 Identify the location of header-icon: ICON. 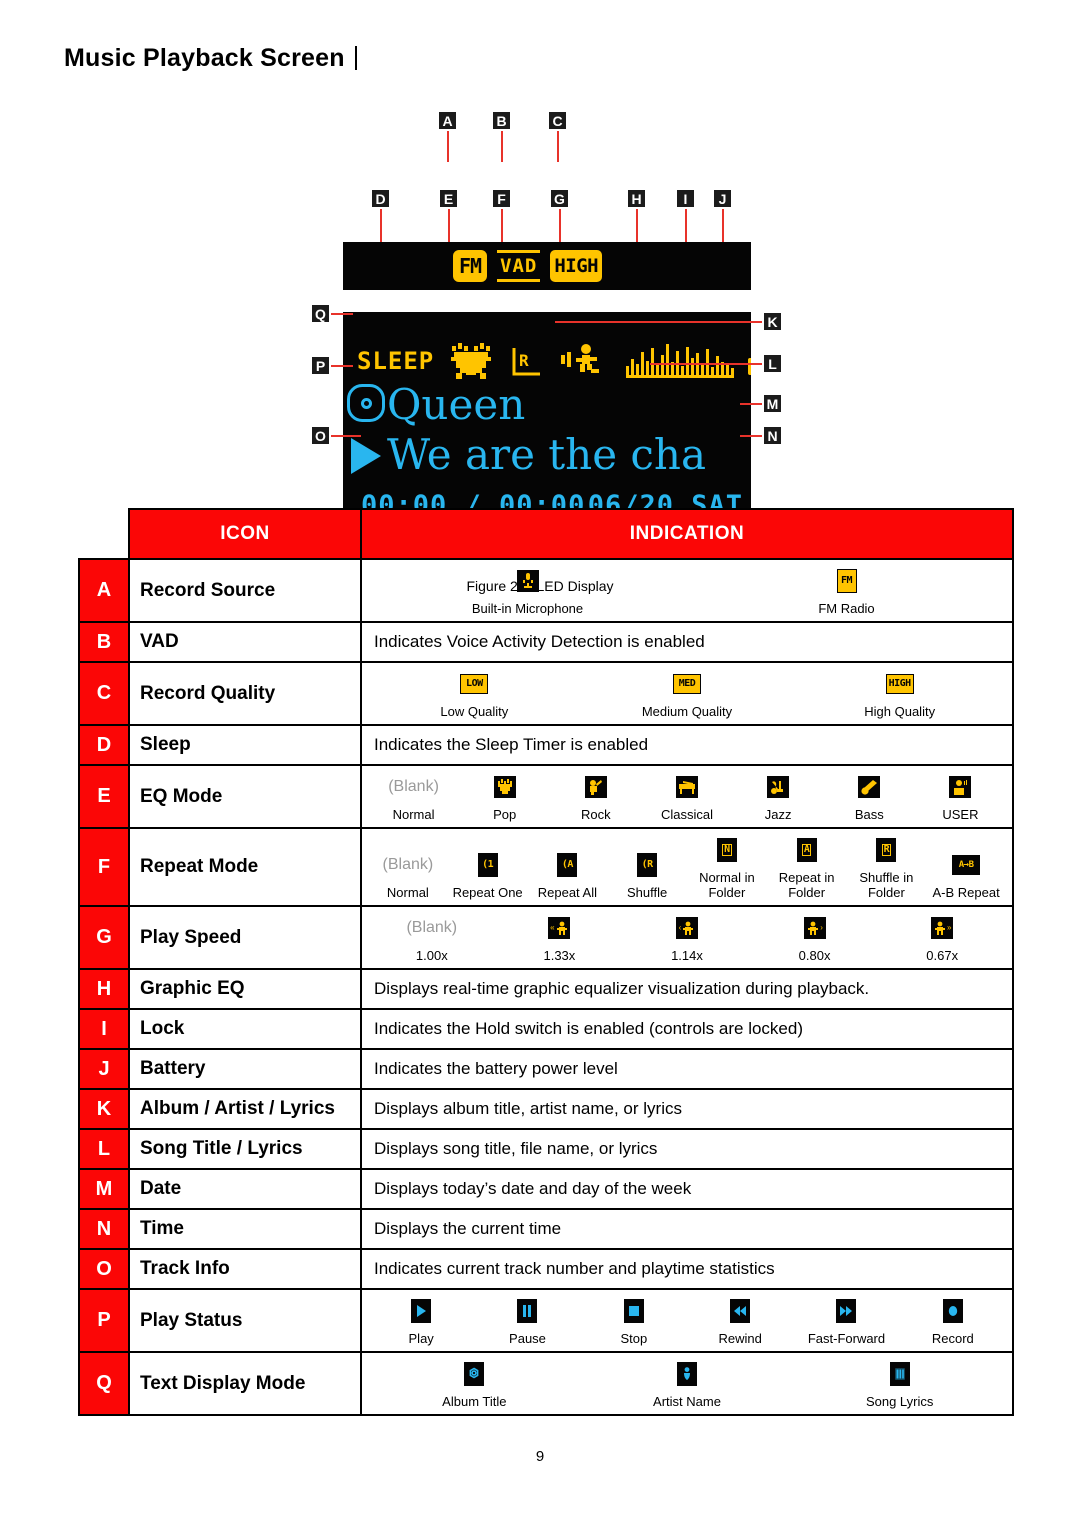
(245, 534).